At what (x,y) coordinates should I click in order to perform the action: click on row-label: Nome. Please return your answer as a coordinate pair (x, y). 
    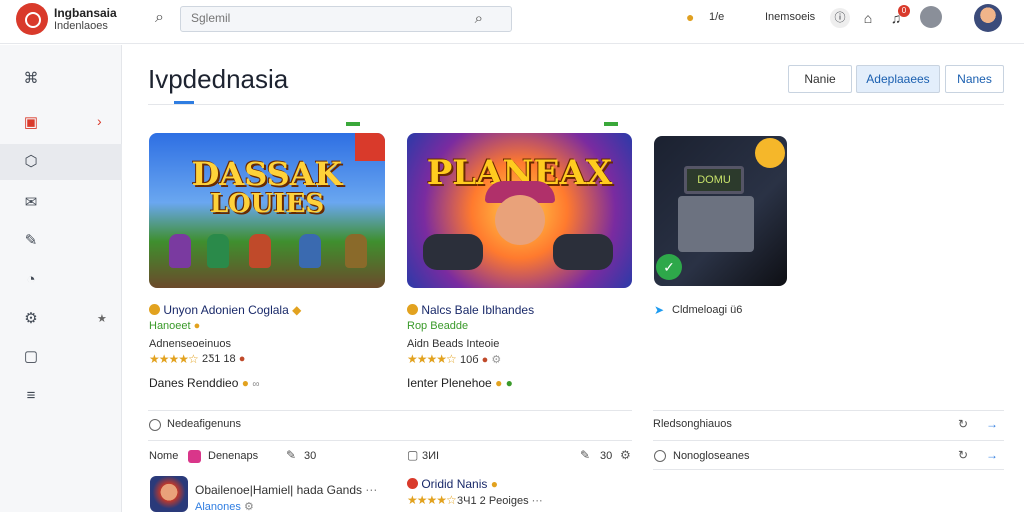
    Looking at the image, I should click on (164, 456).